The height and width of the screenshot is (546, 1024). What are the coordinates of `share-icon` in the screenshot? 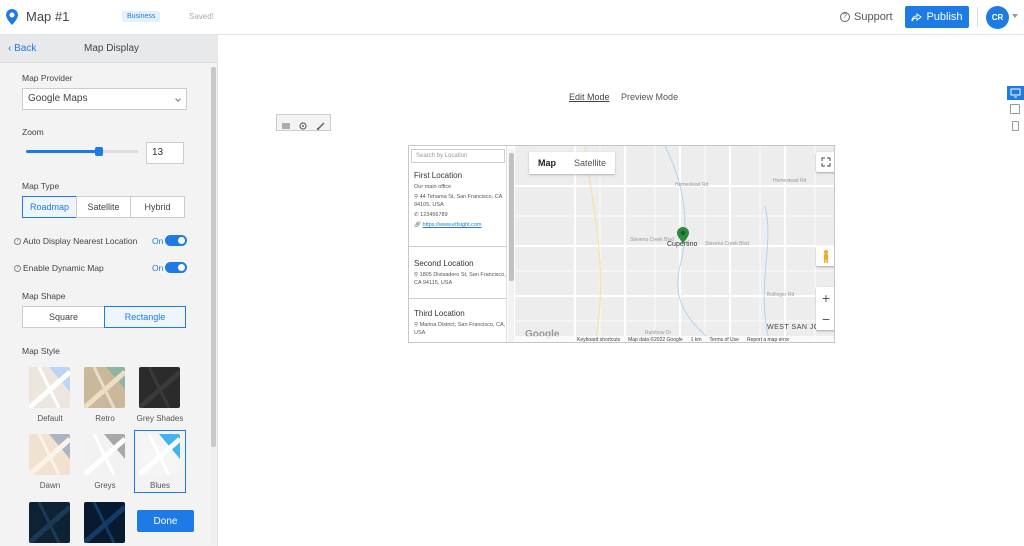 It's located at (917, 16).